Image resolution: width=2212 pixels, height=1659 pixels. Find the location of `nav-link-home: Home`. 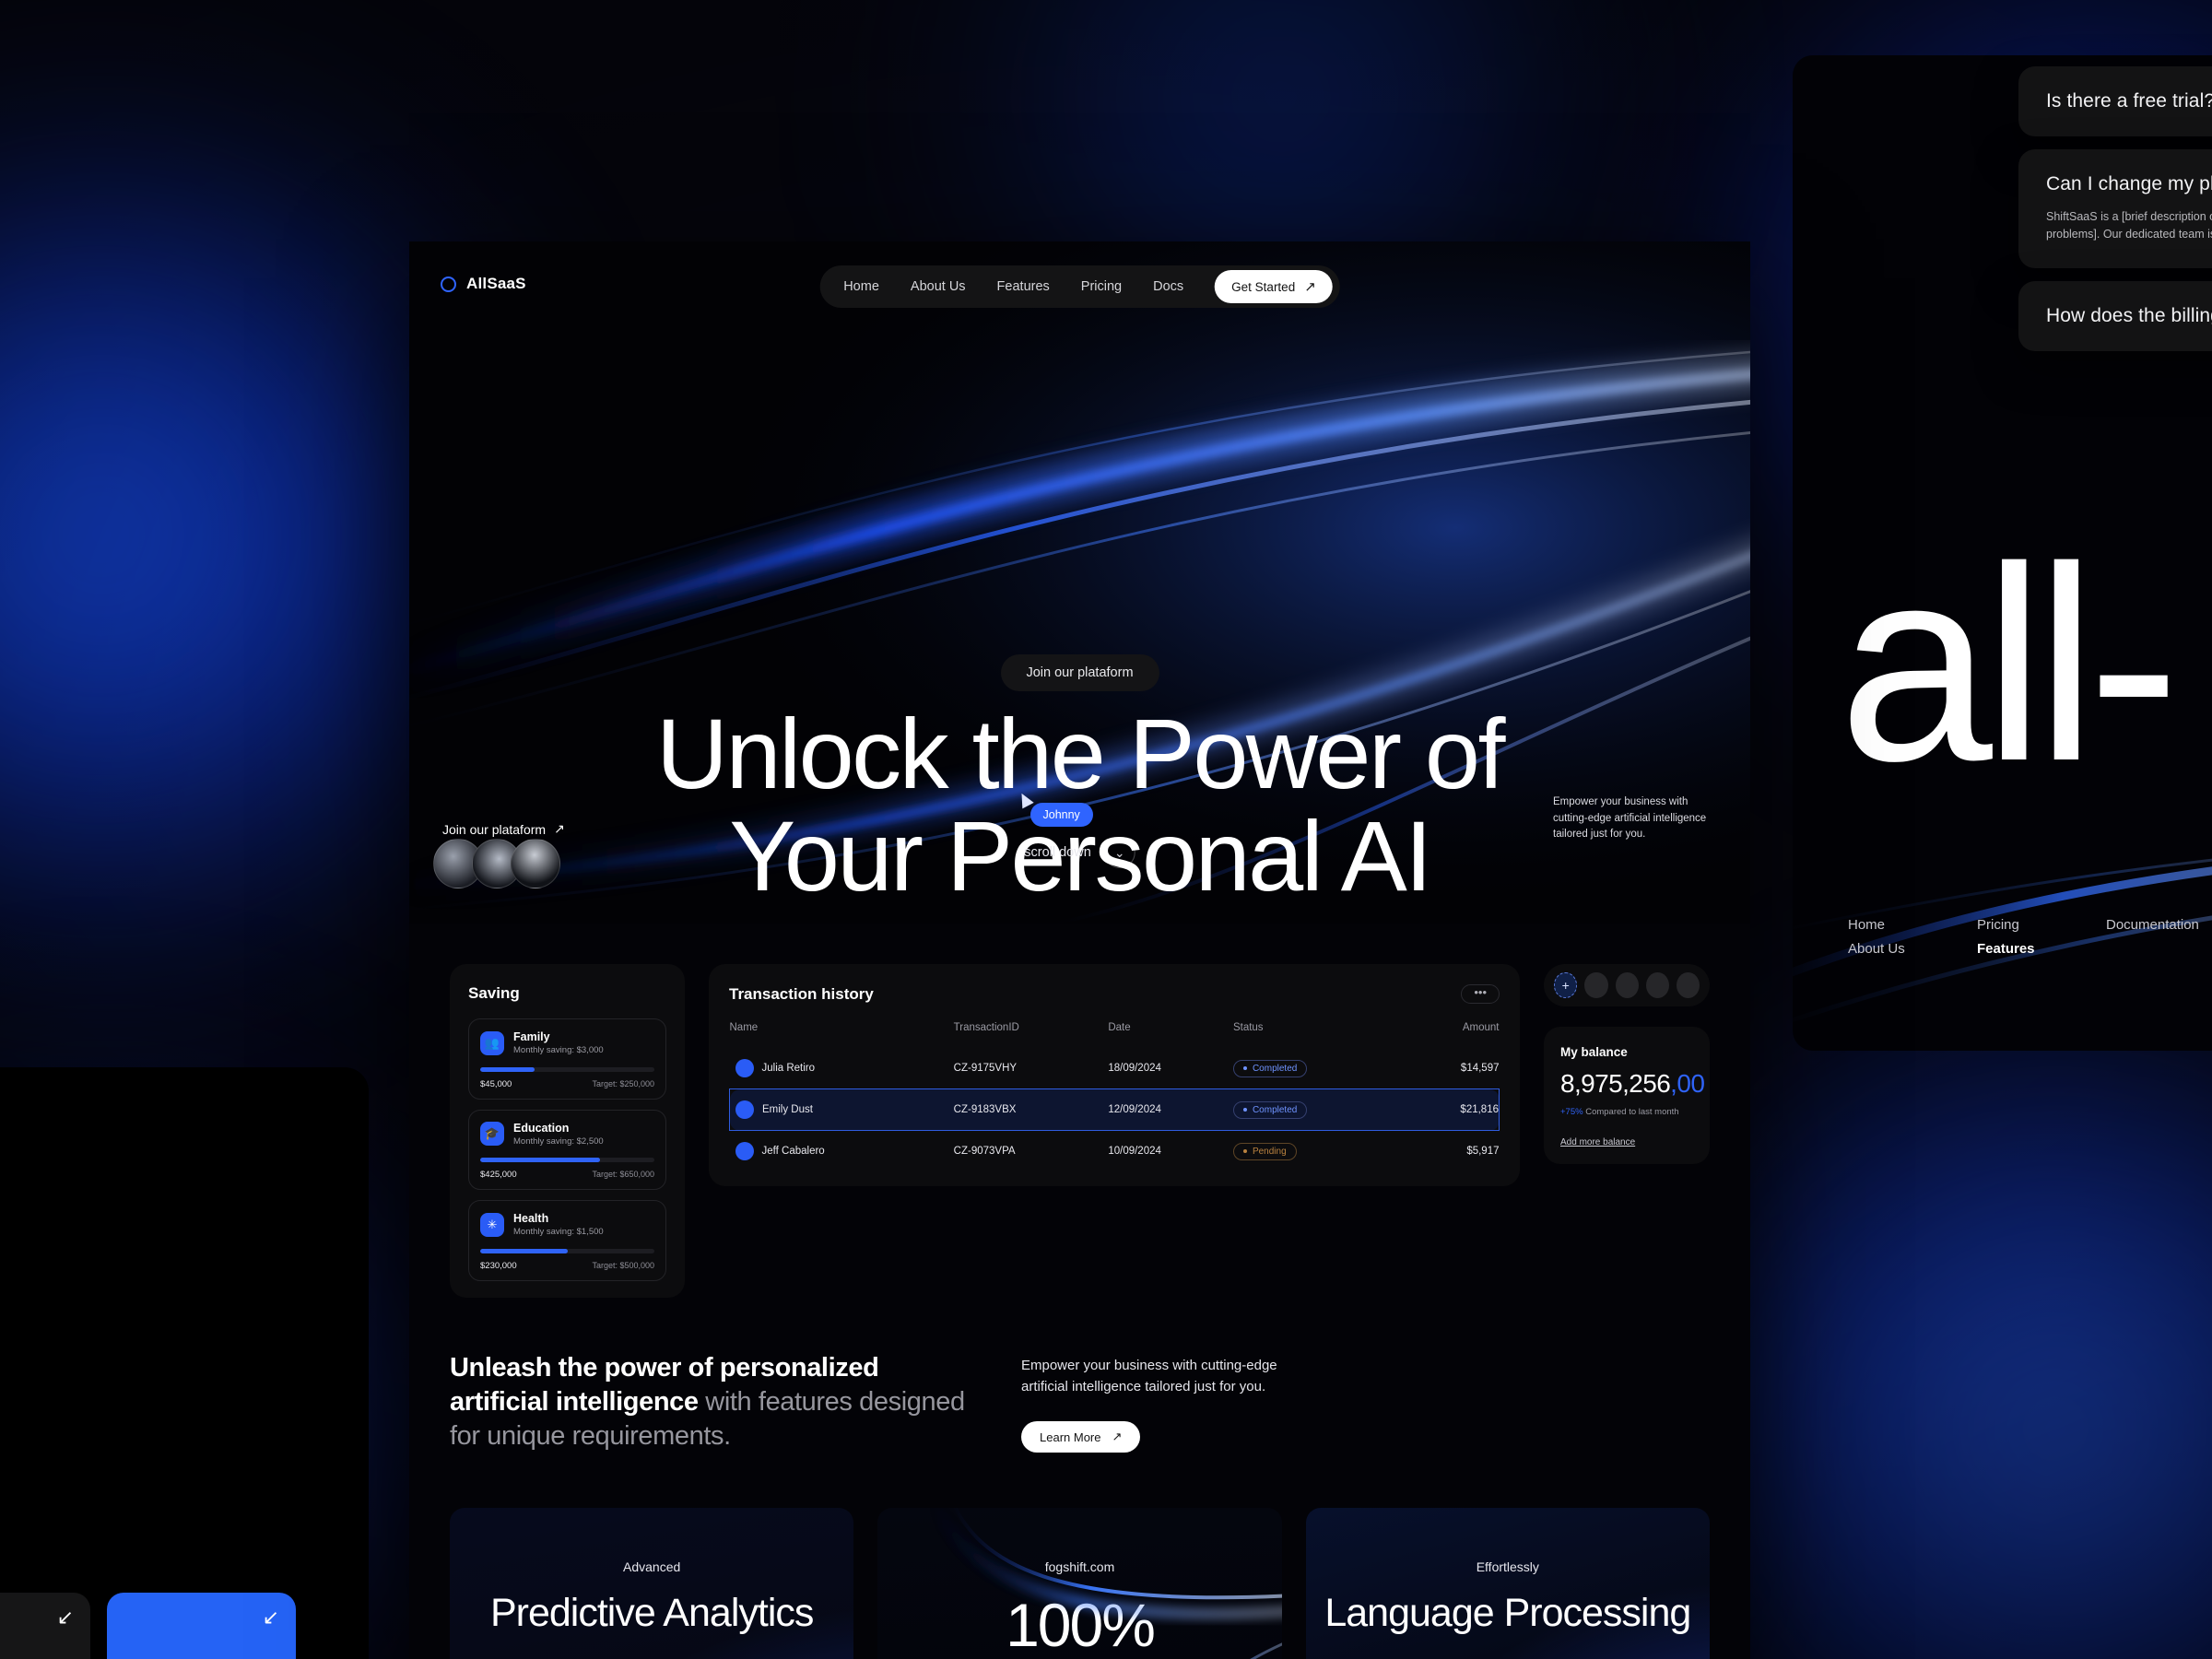

nav-link-home: Home is located at coordinates (861, 286).